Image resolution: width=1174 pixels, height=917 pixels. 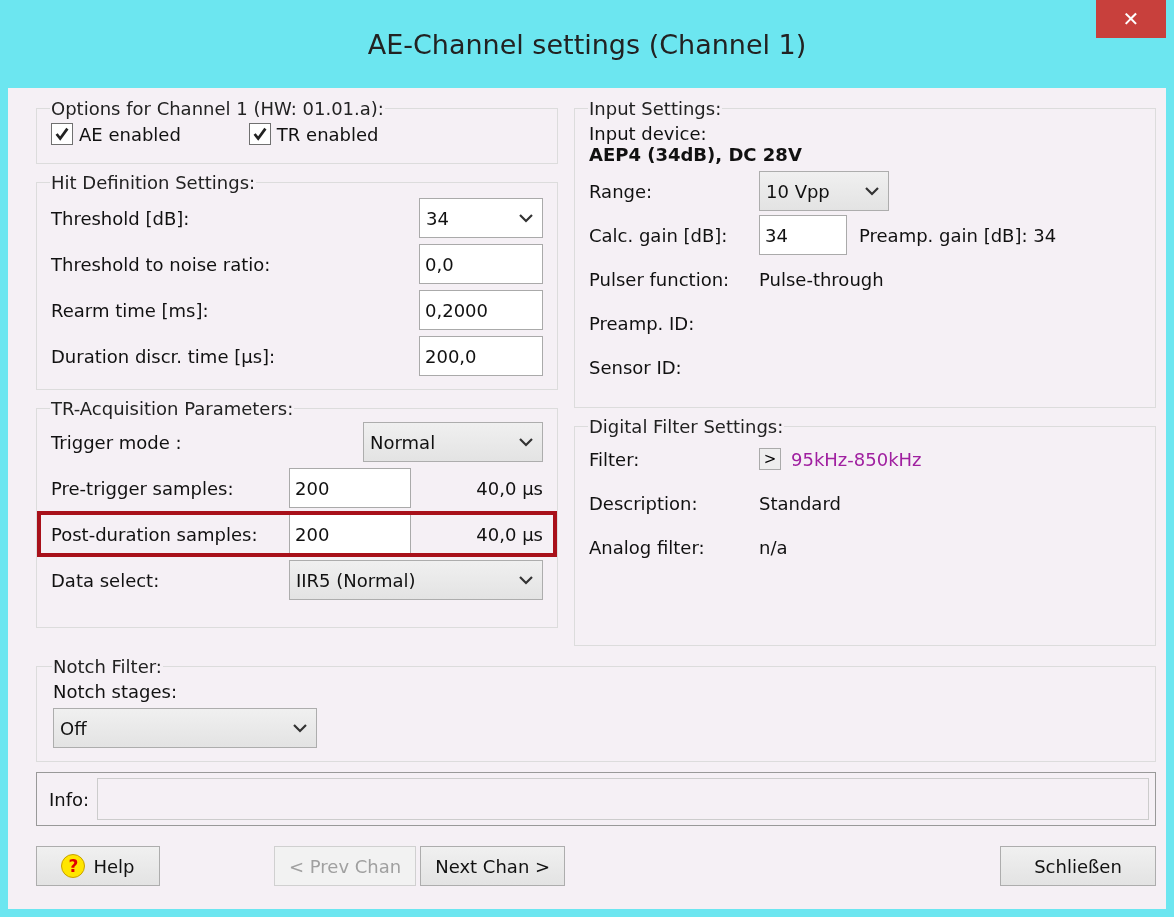 I want to click on dropdown: Off, so click(x=185, y=728).